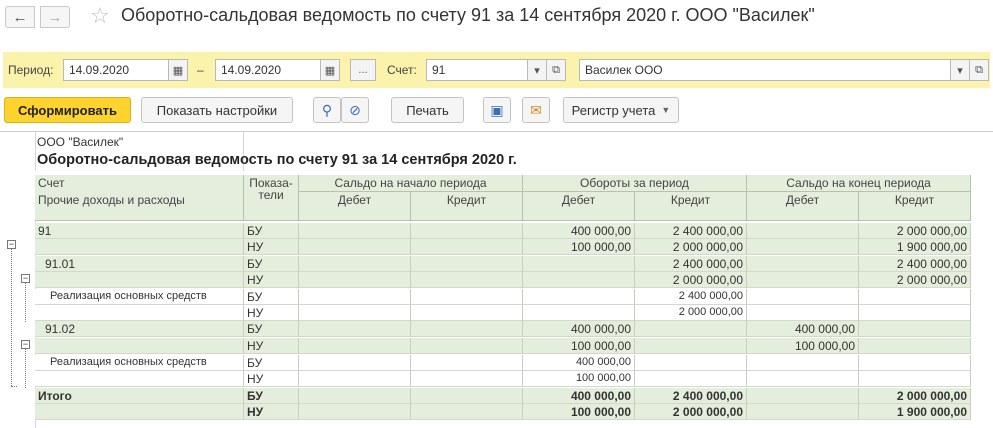  What do you see at coordinates (915, 264) in the screenshot?
I see `closing-credit-cell: 2 400 000,00` at bounding box center [915, 264].